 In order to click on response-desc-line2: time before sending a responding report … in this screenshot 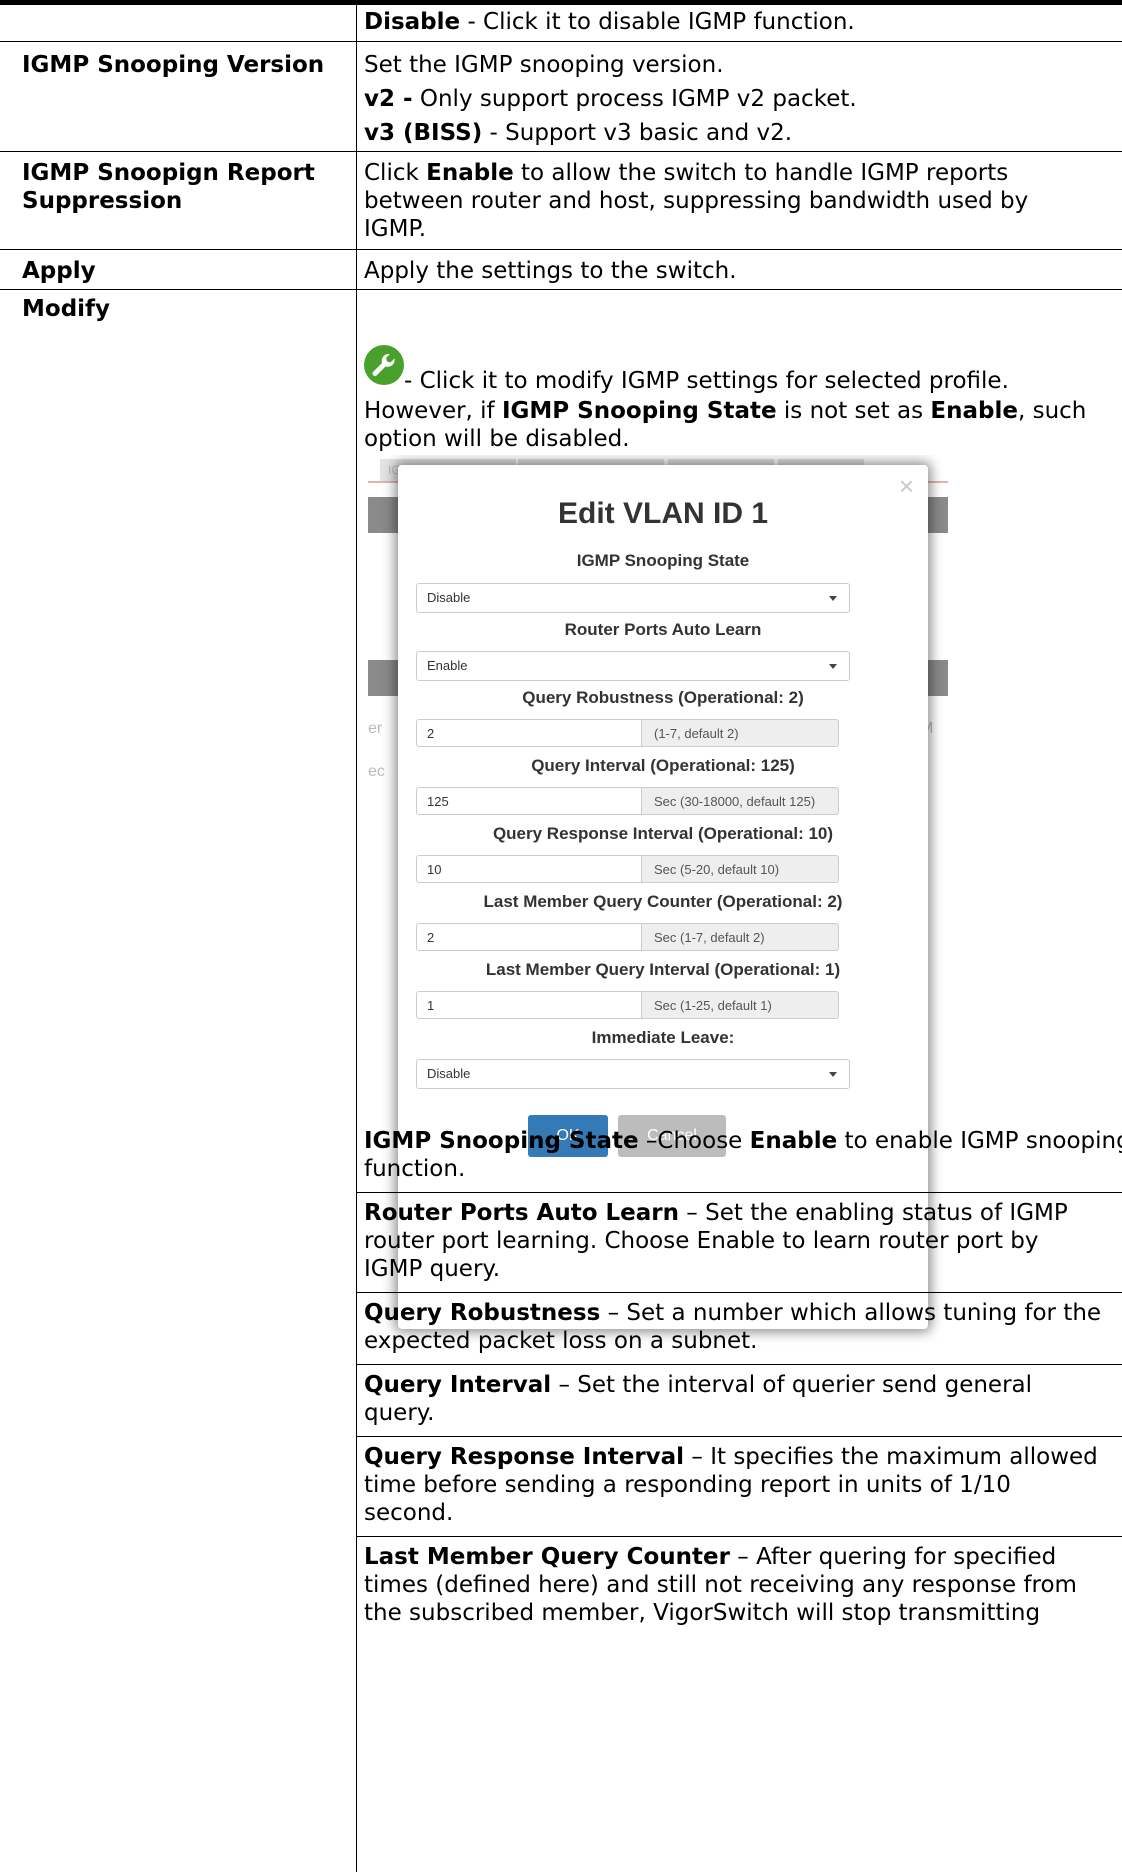, I will do `click(687, 1485)`.